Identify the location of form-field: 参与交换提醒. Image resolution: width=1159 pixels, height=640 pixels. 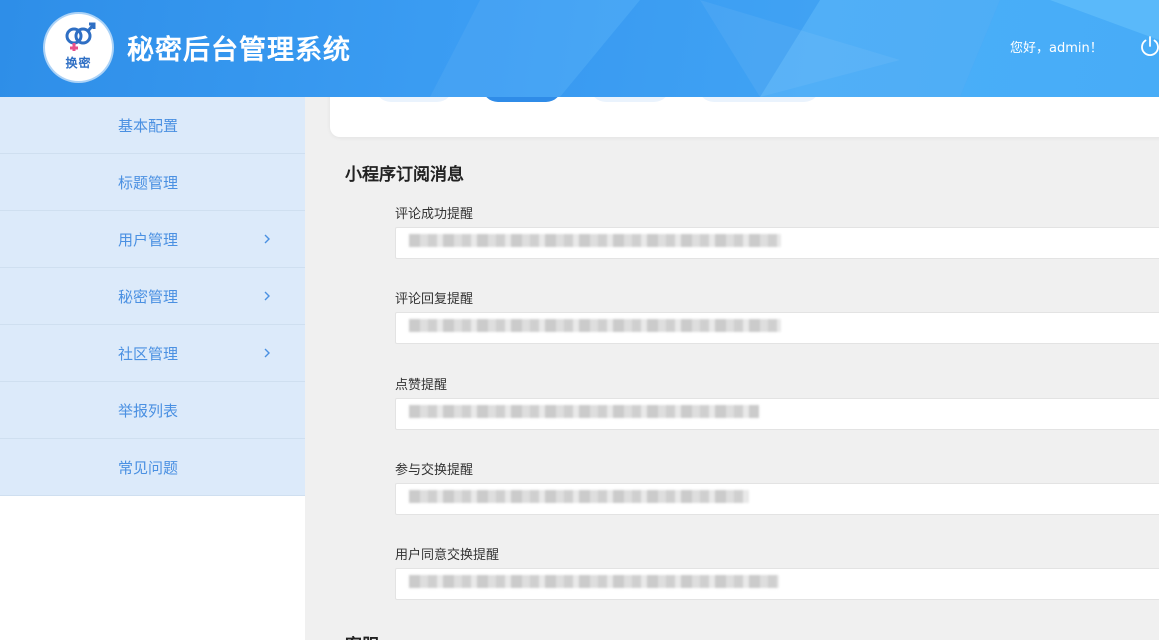
(777, 488).